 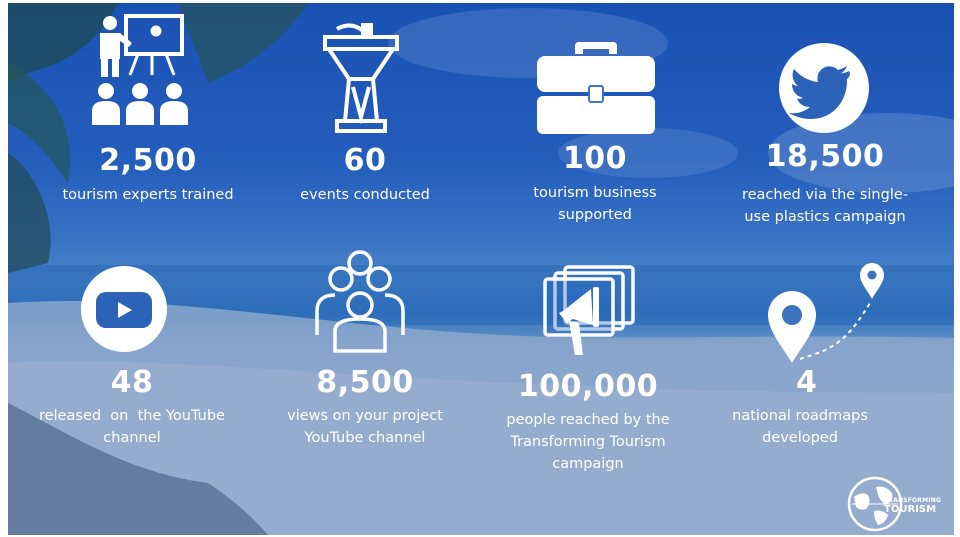 I want to click on twitter-bird-icon, so click(x=824, y=88).